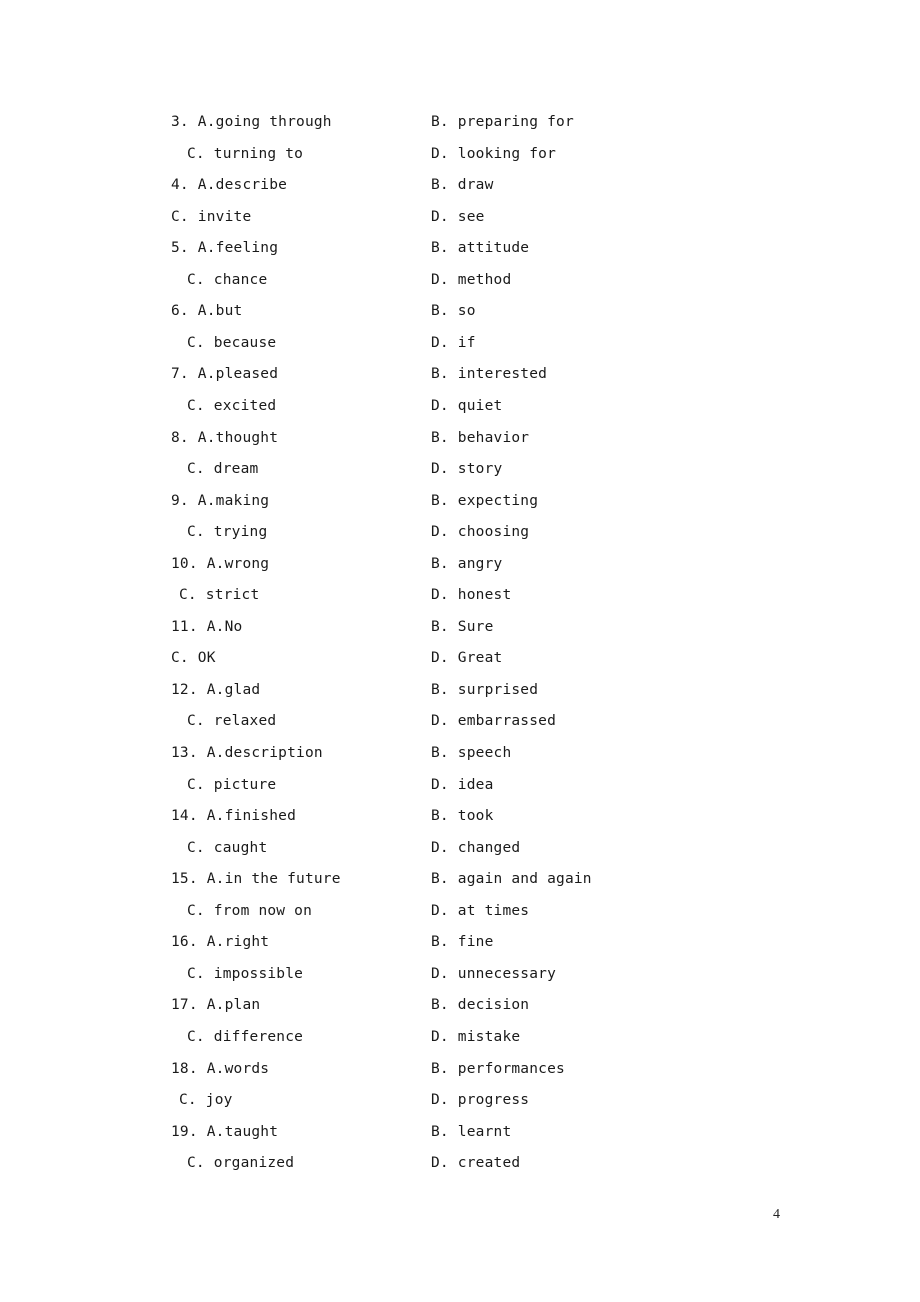  Describe the element at coordinates (471, 595) in the screenshot. I see `option-right: D. honest` at that location.